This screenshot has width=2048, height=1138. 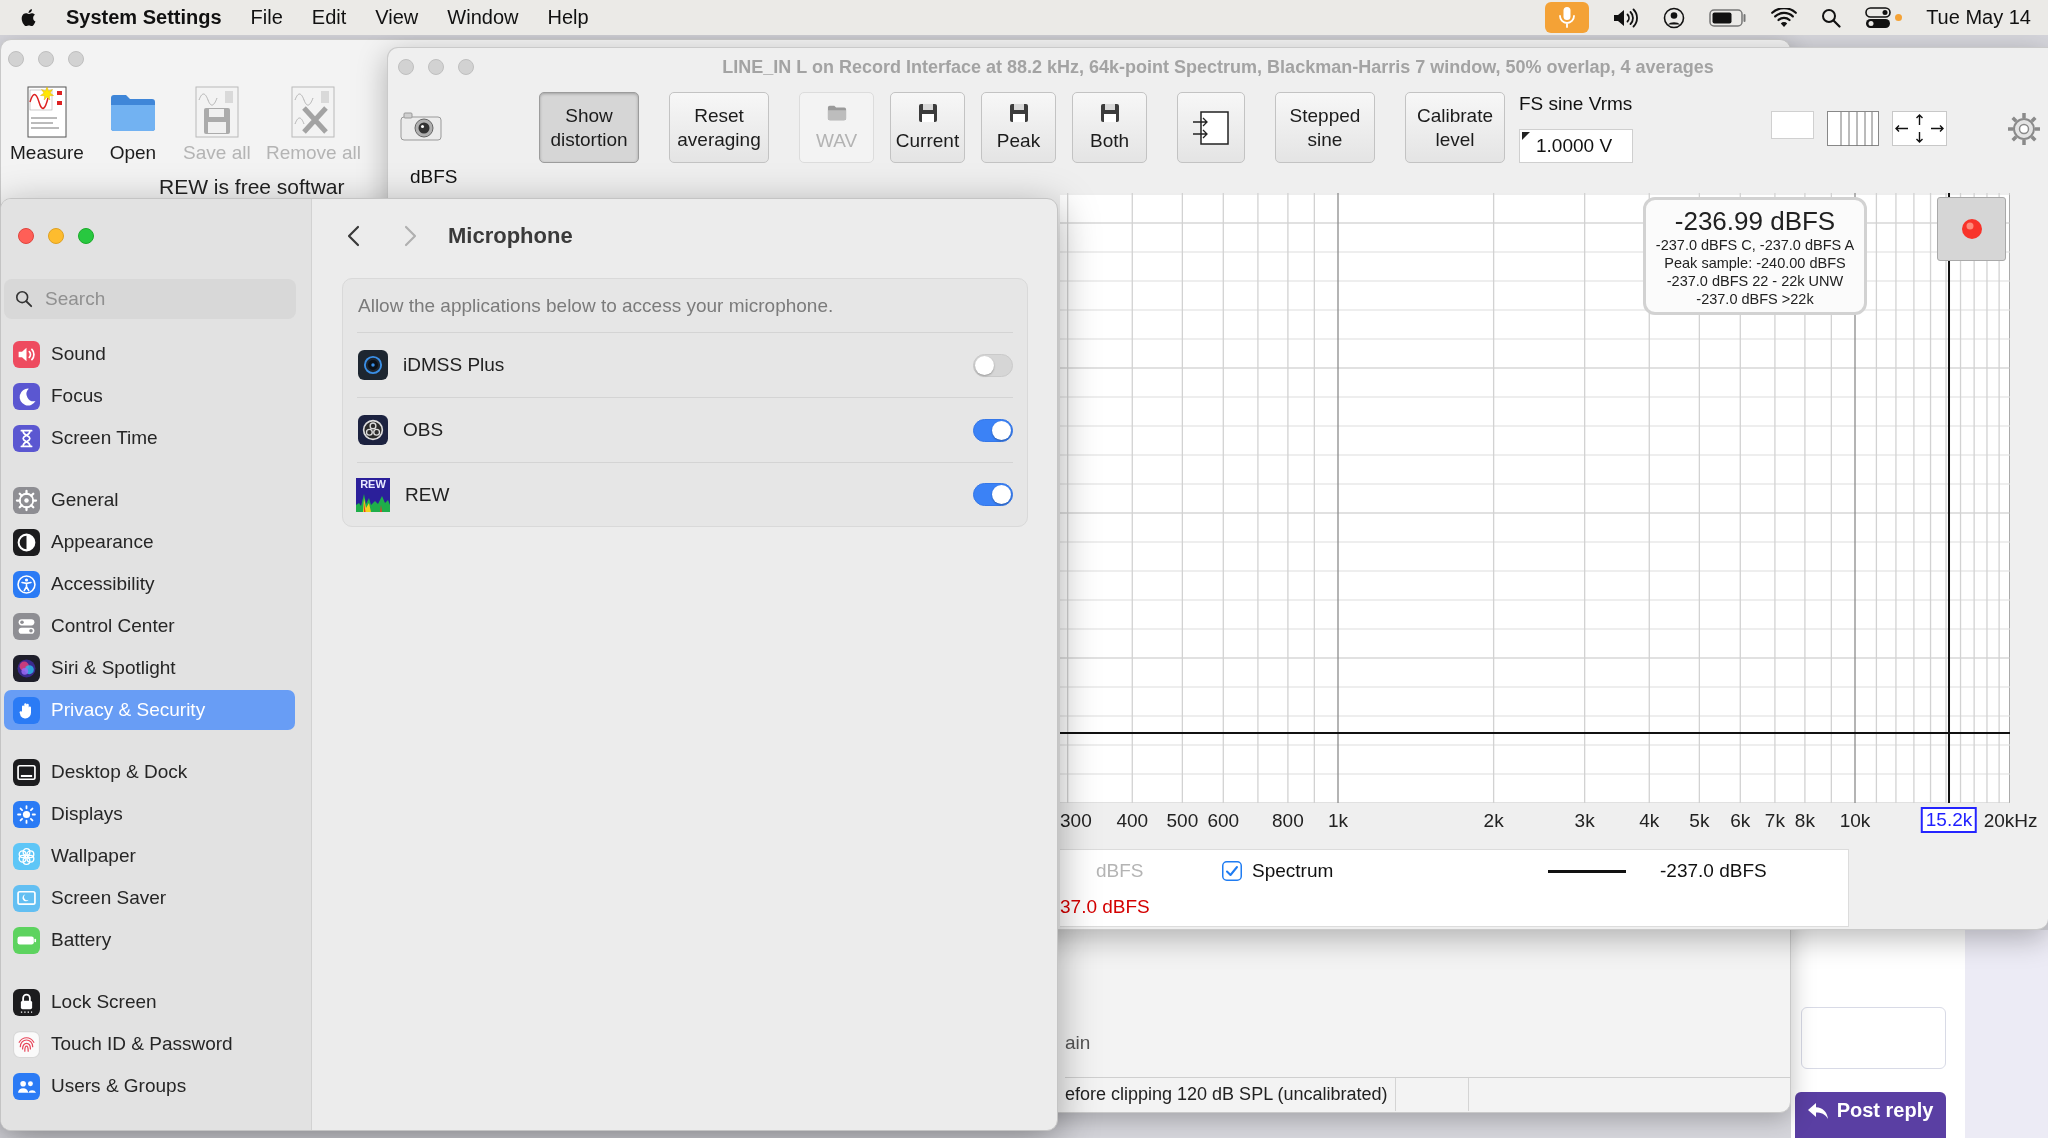 I want to click on hourglass-icon, so click(x=26, y=438).